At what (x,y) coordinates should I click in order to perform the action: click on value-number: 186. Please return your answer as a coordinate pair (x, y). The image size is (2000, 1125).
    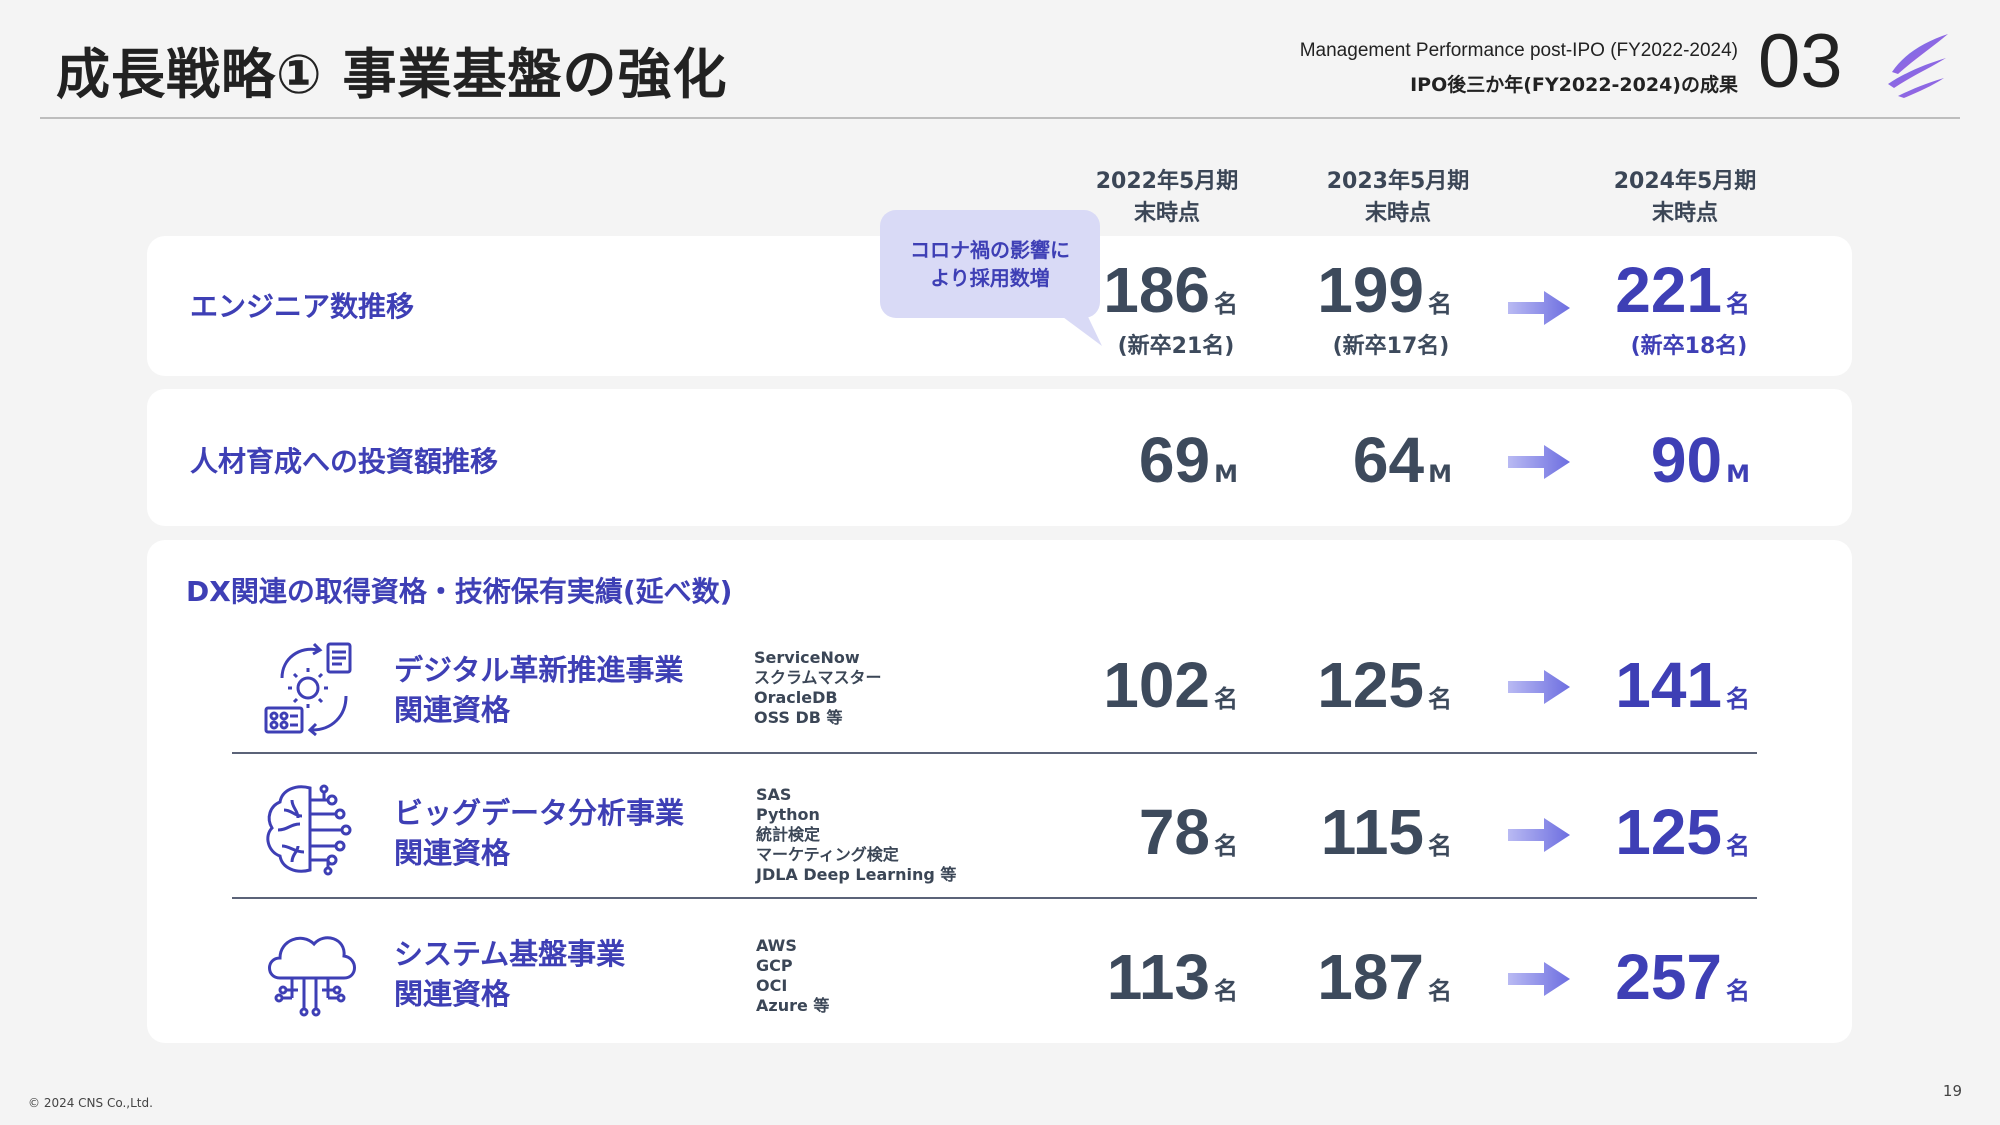
    Looking at the image, I should click on (1156, 290).